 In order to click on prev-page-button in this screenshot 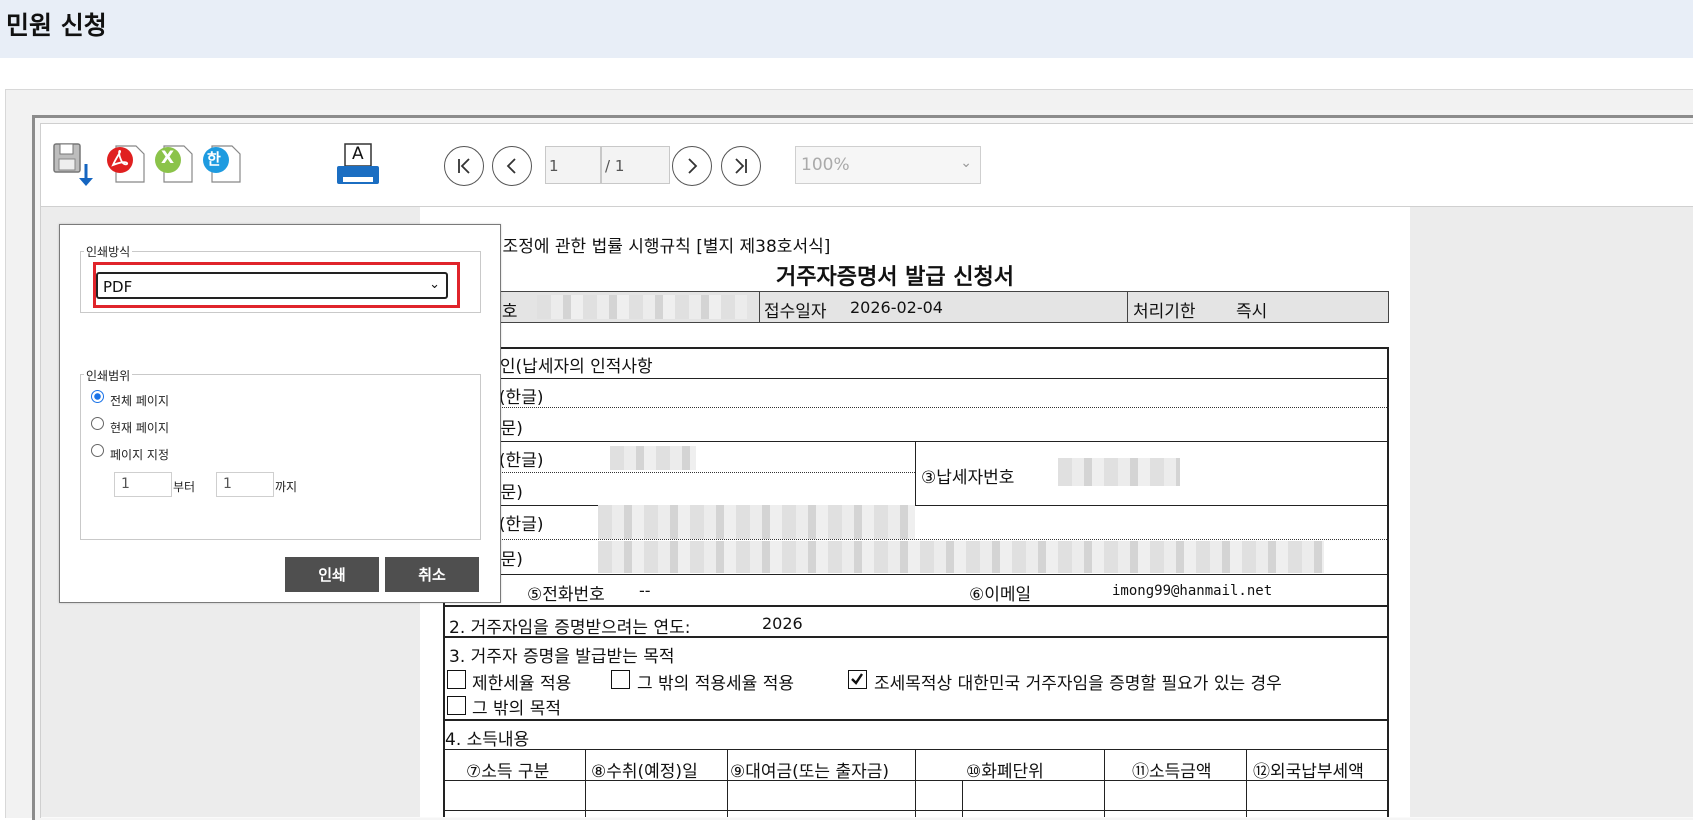, I will do `click(512, 166)`.